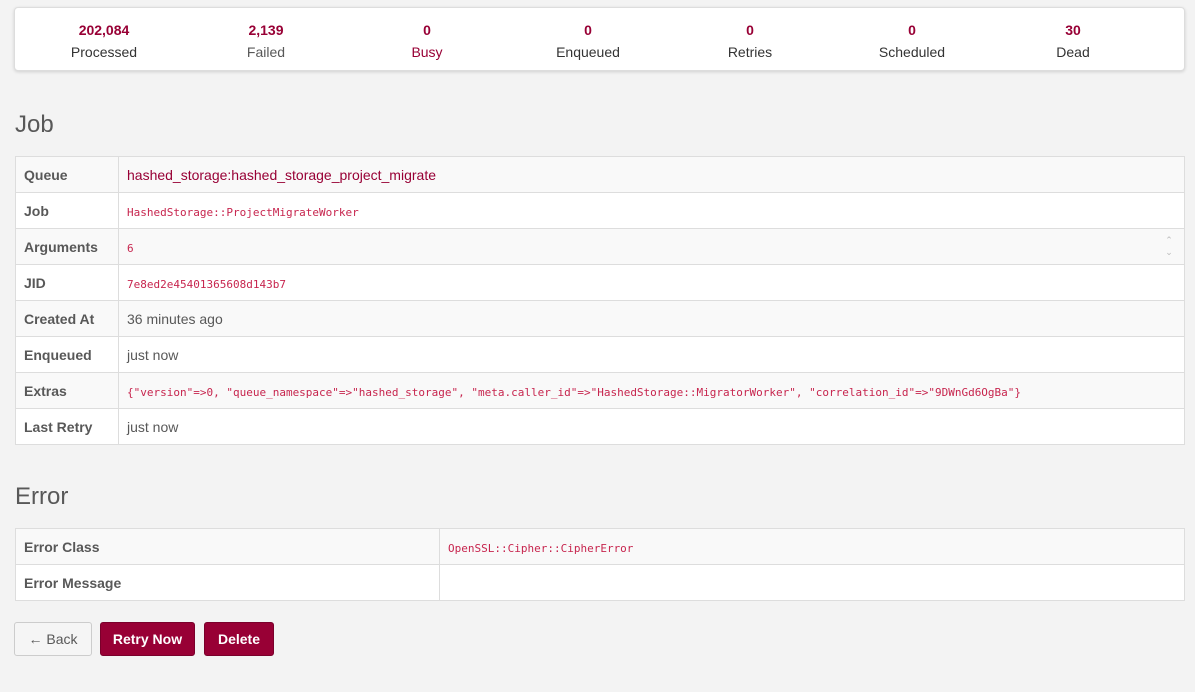 The height and width of the screenshot is (692, 1195). I want to click on table-row-error-class: Error Class OpenSSL::Cipher::CipherError, so click(600, 546).